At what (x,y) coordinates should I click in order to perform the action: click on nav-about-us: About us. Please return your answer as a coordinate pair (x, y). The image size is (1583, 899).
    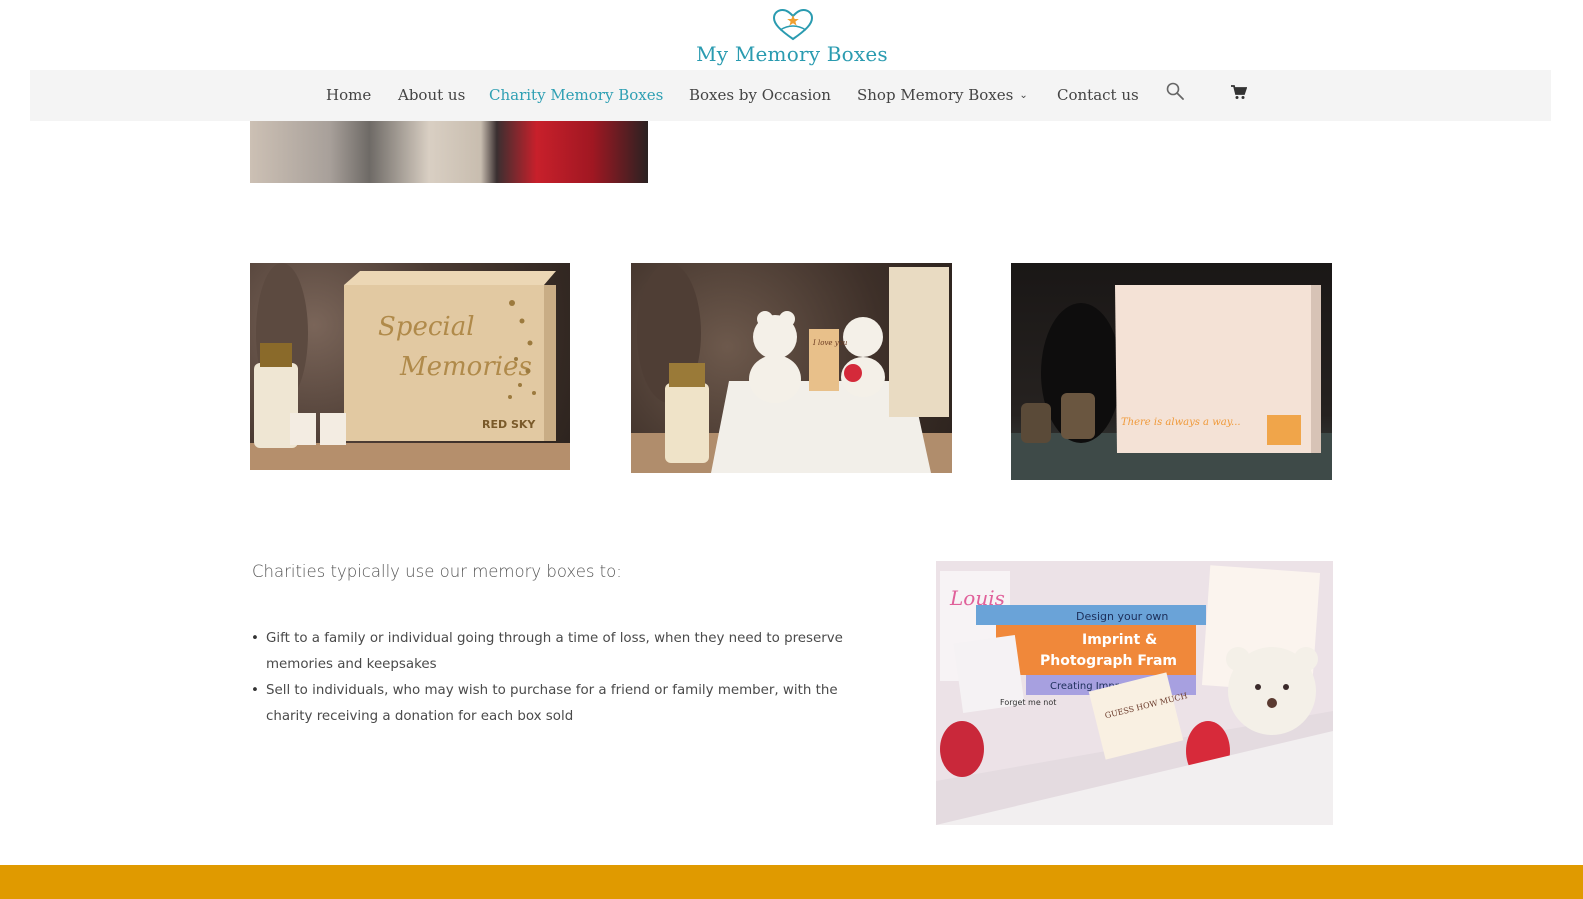
    Looking at the image, I should click on (431, 95).